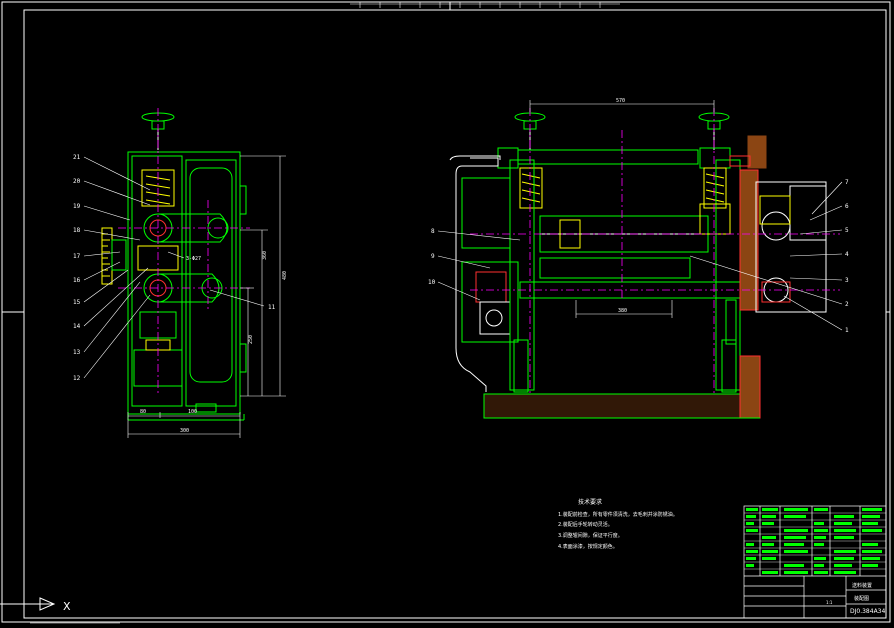 The image size is (894, 628). What do you see at coordinates (847, 304) in the screenshot?
I see `part-number: 2` at bounding box center [847, 304].